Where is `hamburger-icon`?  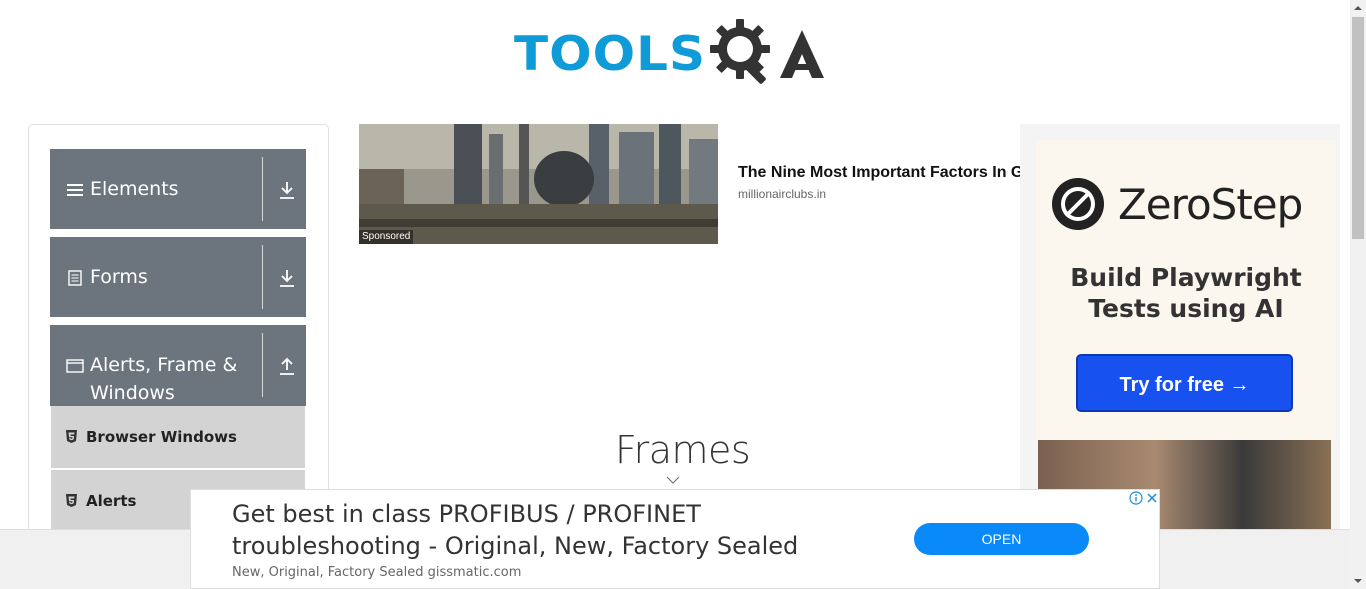 hamburger-icon is located at coordinates (75, 190).